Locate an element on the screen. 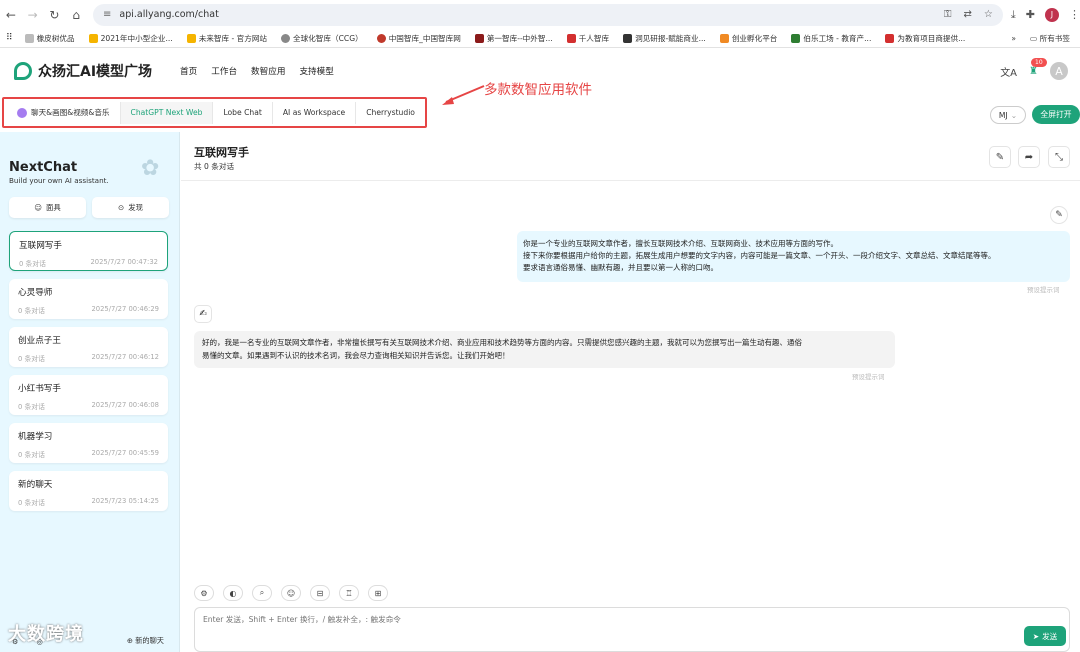  bookmark-item: 全球化智库（CCG） is located at coordinates (322, 38).